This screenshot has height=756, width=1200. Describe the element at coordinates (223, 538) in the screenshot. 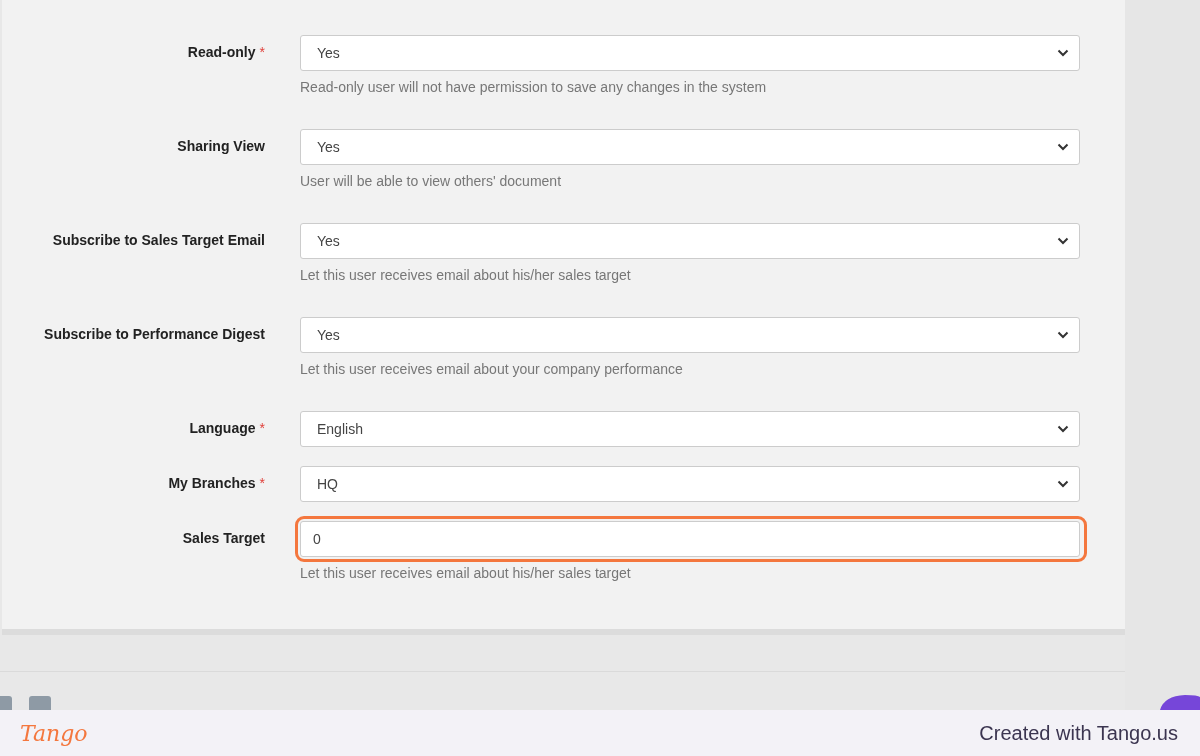

I see `field-label: Sales Target` at that location.